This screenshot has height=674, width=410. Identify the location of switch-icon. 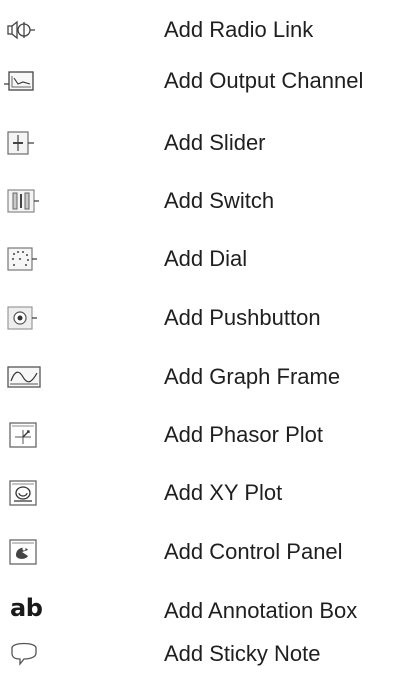
(26, 201).